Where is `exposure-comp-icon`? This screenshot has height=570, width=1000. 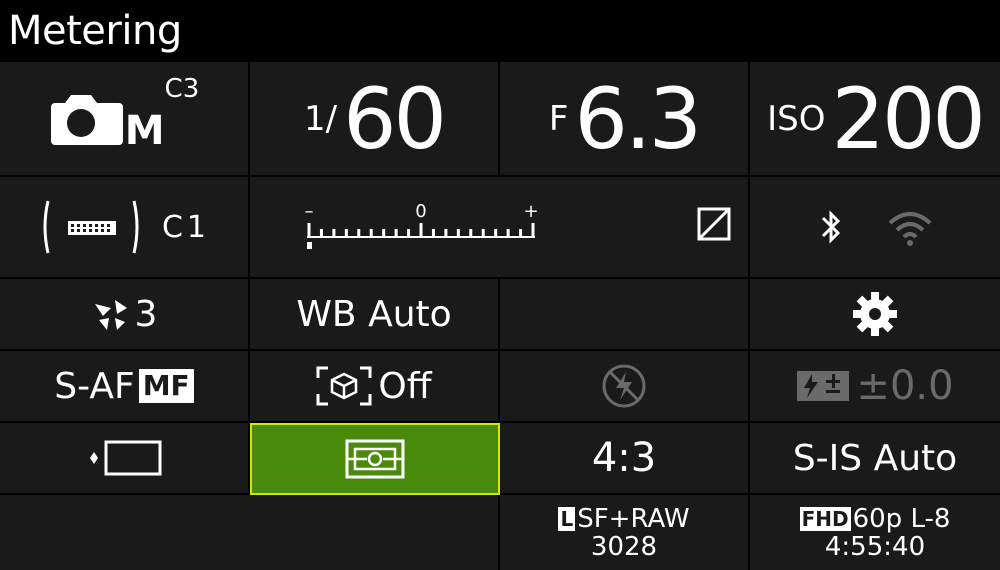
exposure-comp-icon is located at coordinates (714, 224).